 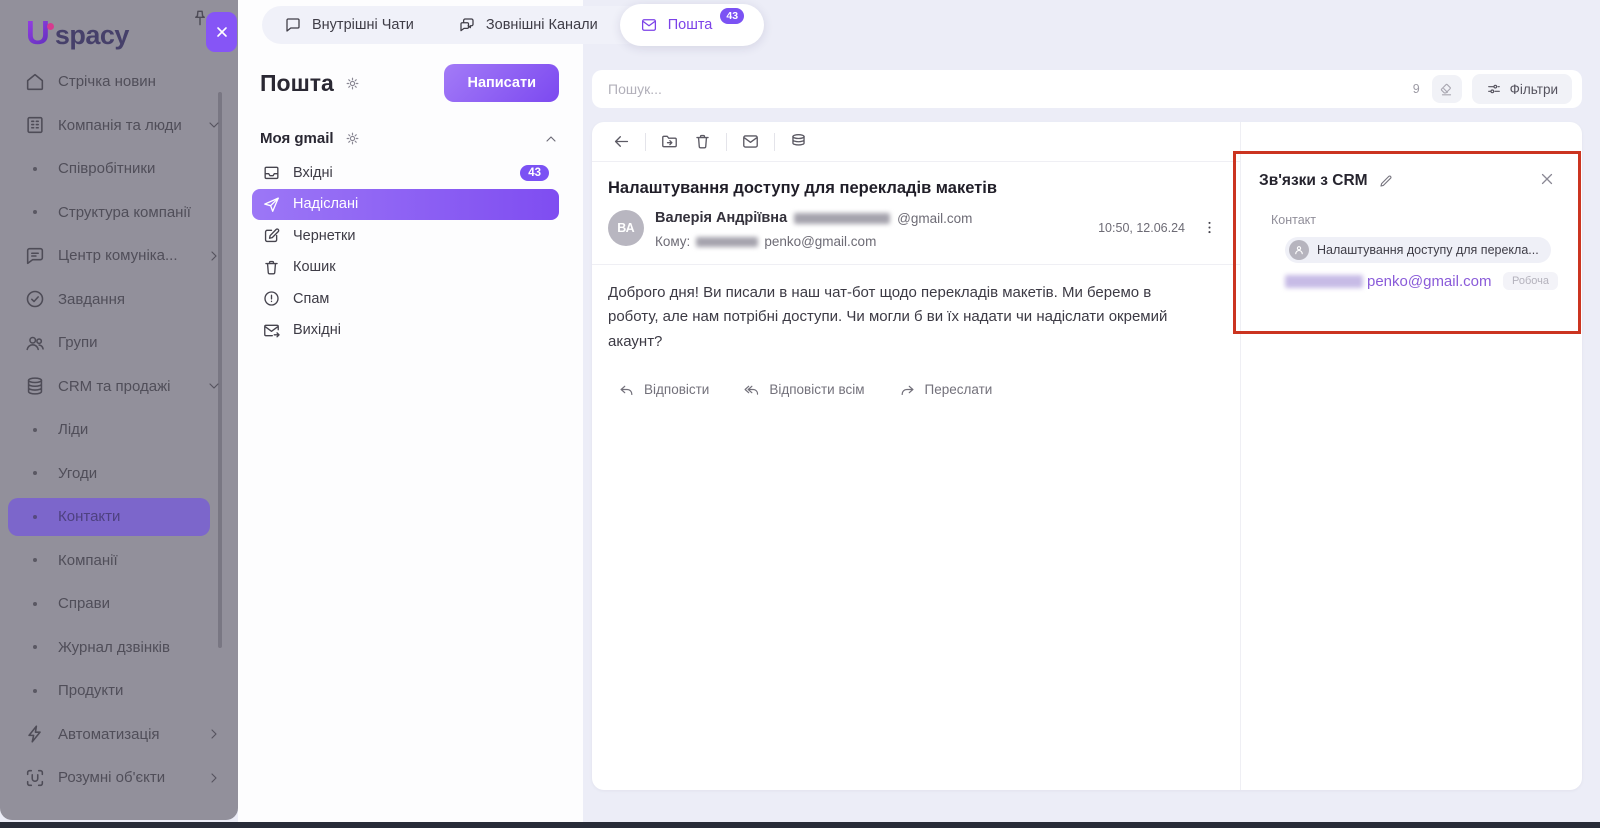 What do you see at coordinates (626, 228) in the screenshot?
I see `avatar: ВА` at bounding box center [626, 228].